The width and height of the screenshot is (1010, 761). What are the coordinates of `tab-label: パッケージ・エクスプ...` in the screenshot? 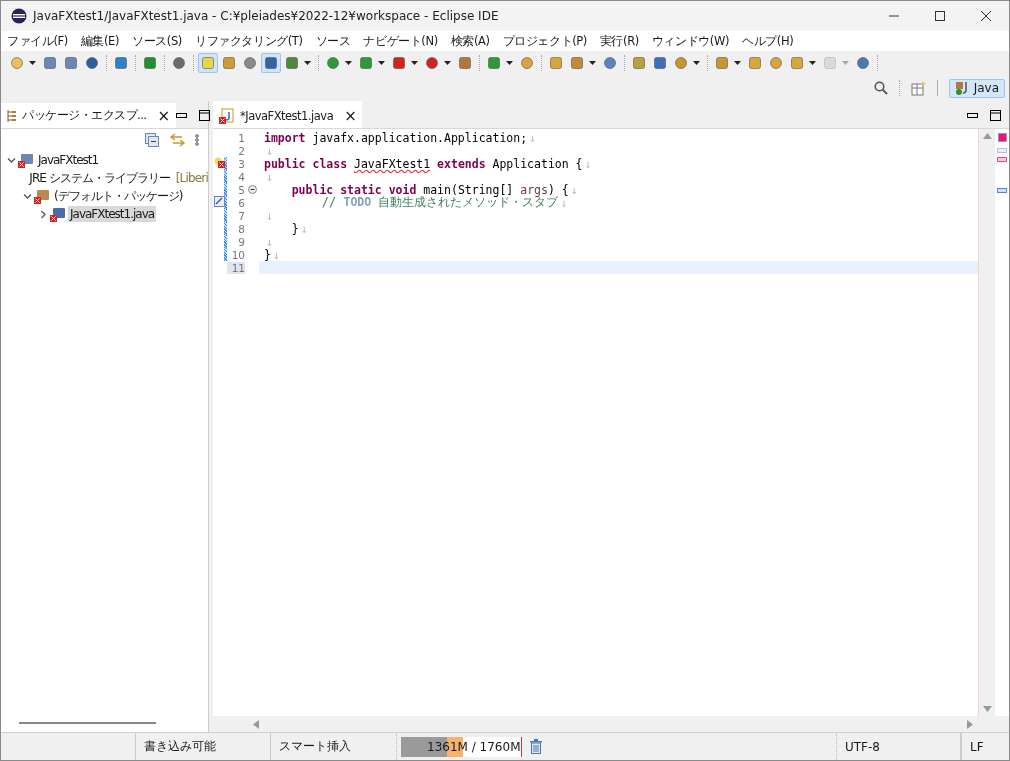 It's located at (84, 115).